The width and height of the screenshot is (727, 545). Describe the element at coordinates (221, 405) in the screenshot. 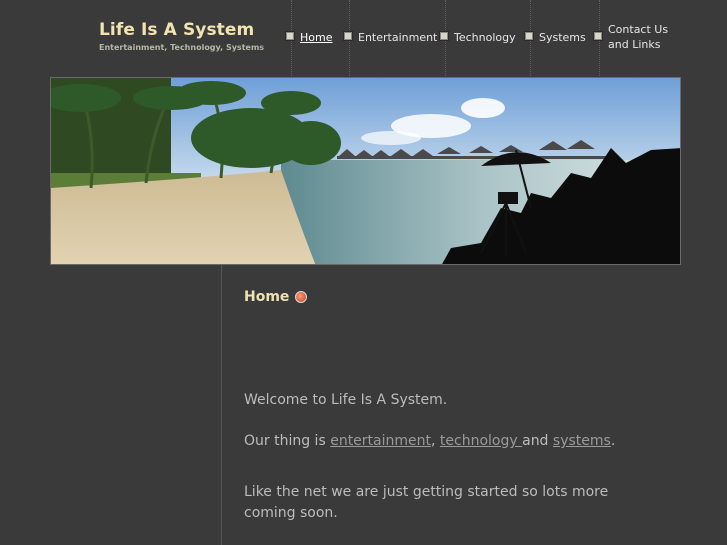

I see `sidebar-divider` at that location.